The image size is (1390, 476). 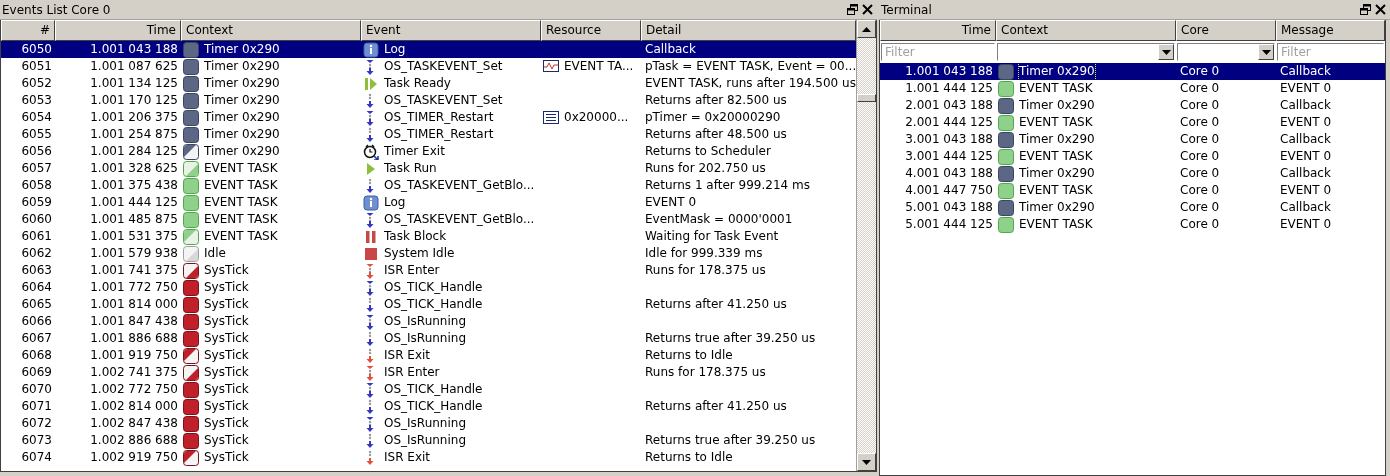 I want to click on table-cell: Task Block, so click(x=415, y=236).